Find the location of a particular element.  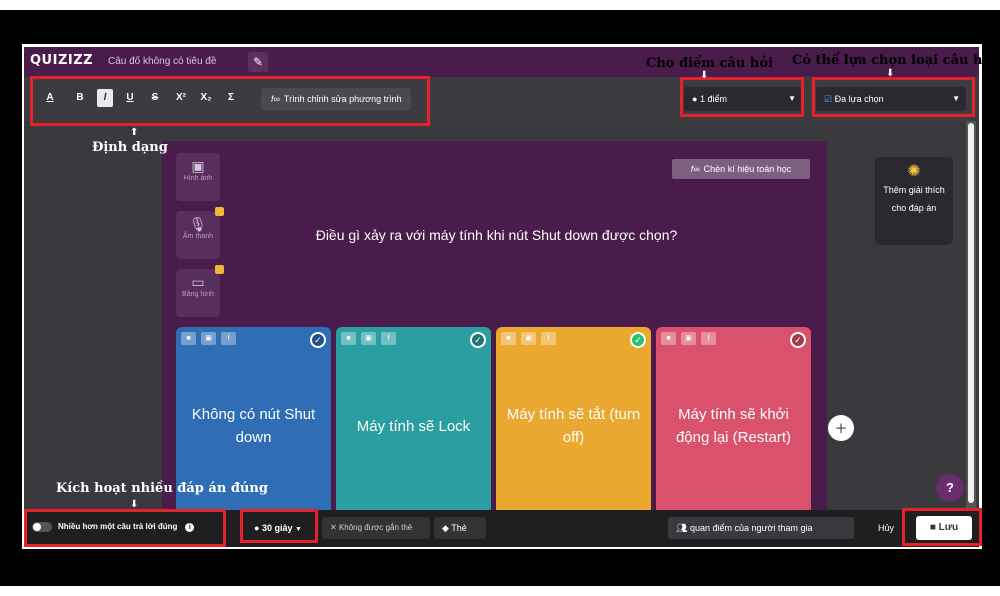

answer-text-2: Máy tính sẽ Lock is located at coordinates (413, 426).